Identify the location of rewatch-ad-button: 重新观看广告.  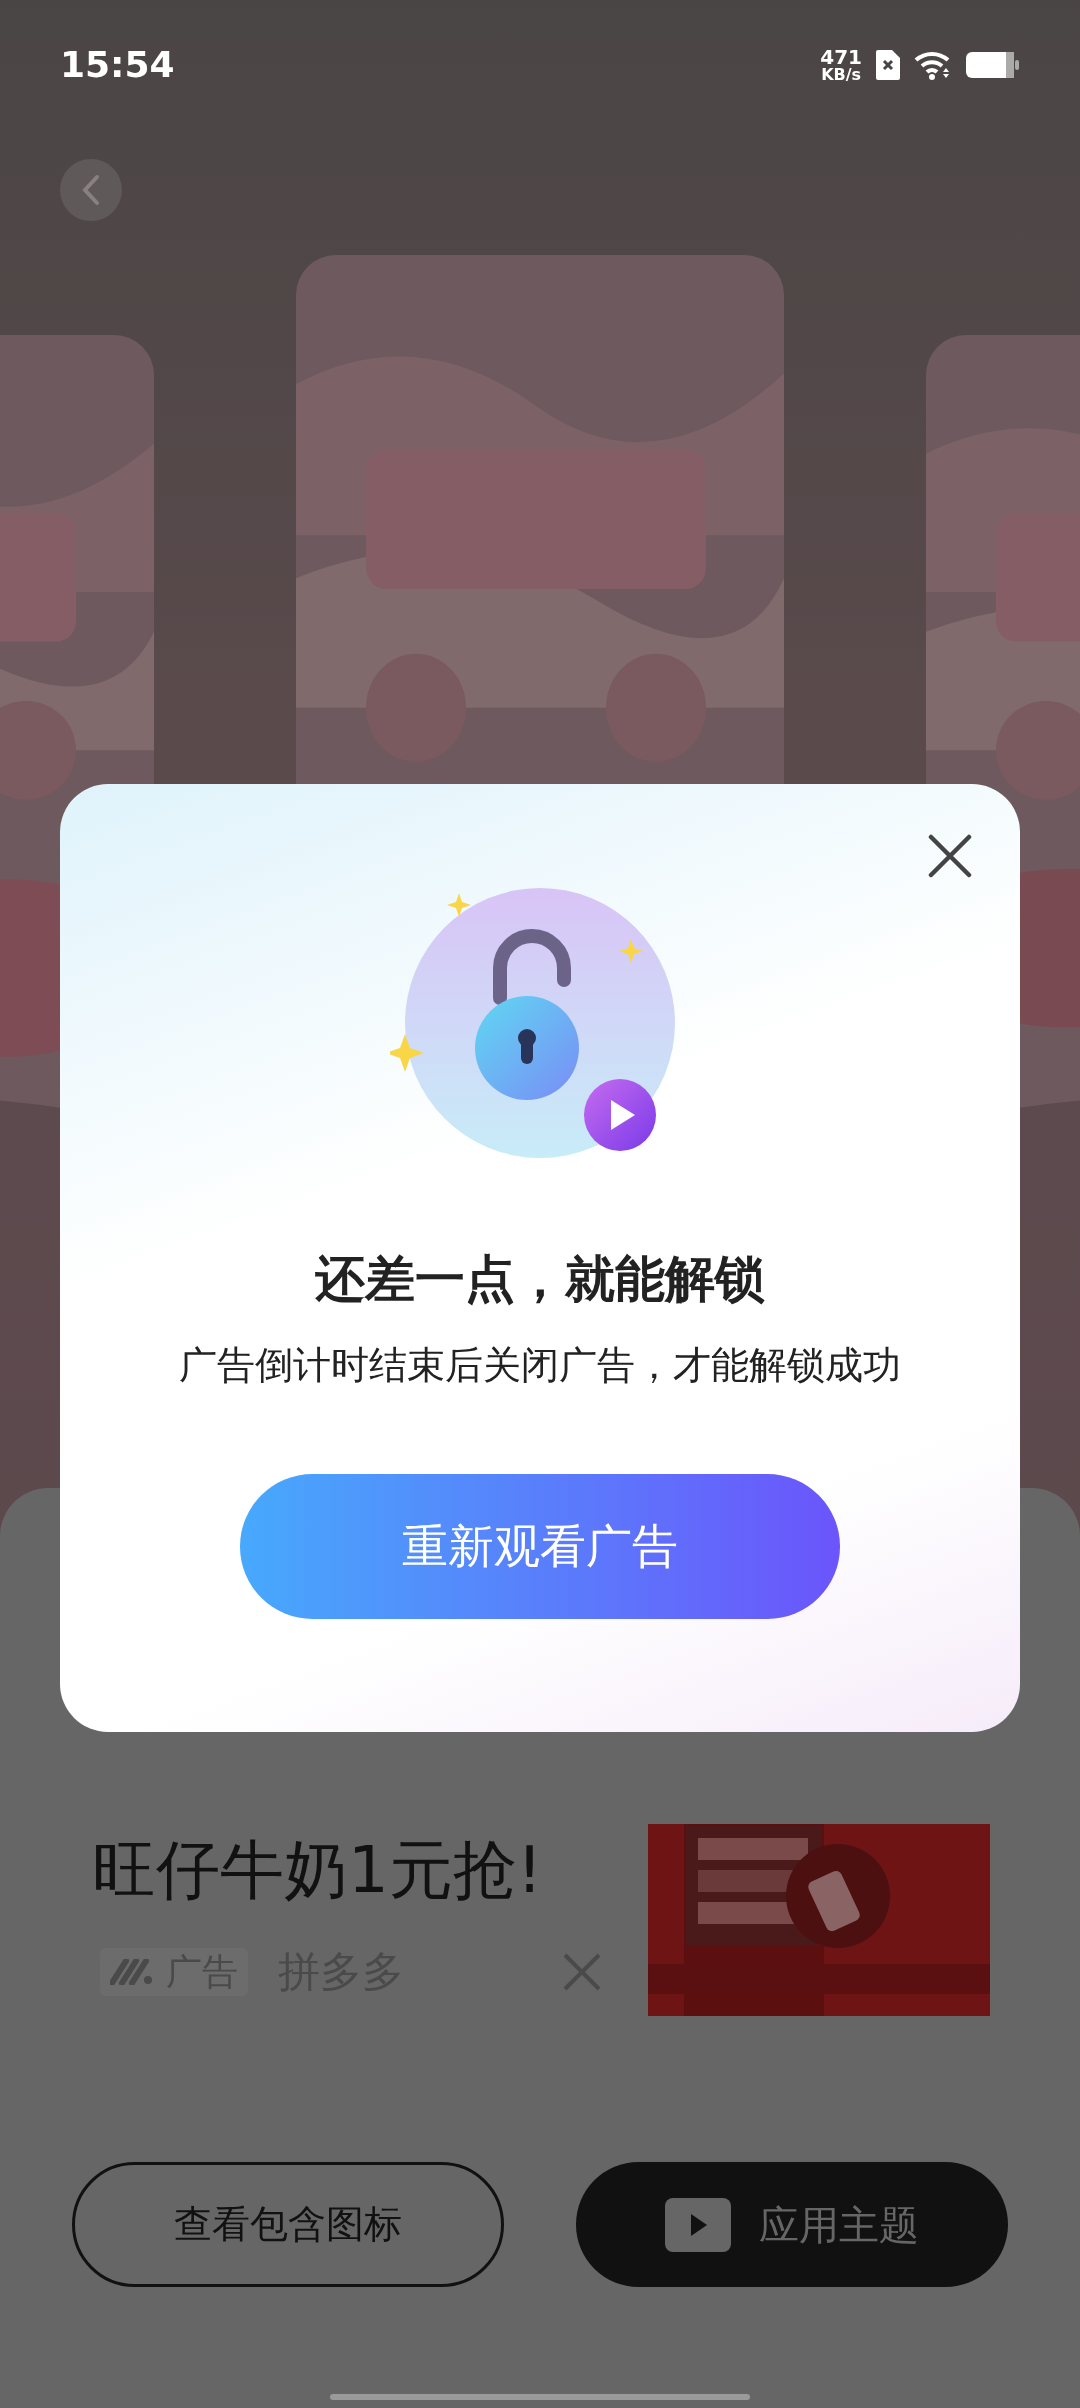
(540, 1546).